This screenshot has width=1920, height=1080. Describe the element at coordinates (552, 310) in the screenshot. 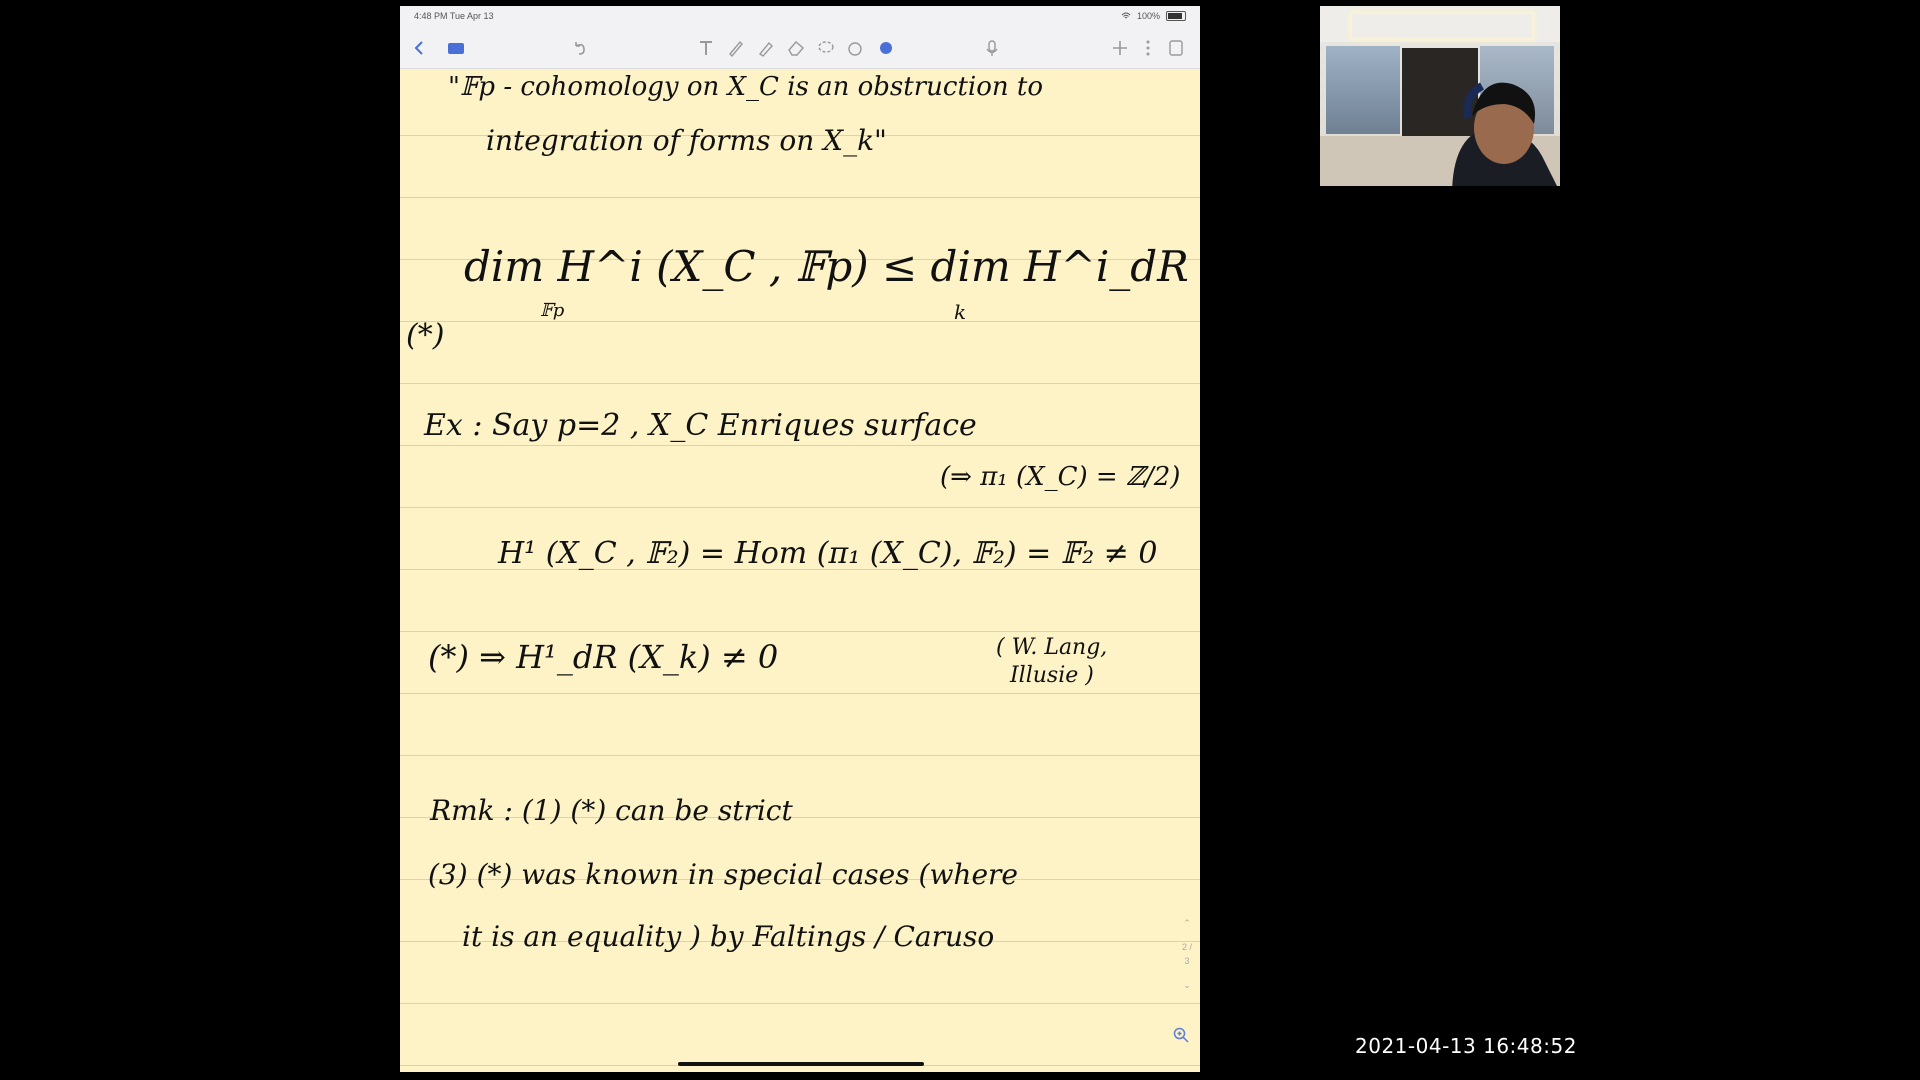

I see `dim-subscript-left: 𝔽p` at that location.